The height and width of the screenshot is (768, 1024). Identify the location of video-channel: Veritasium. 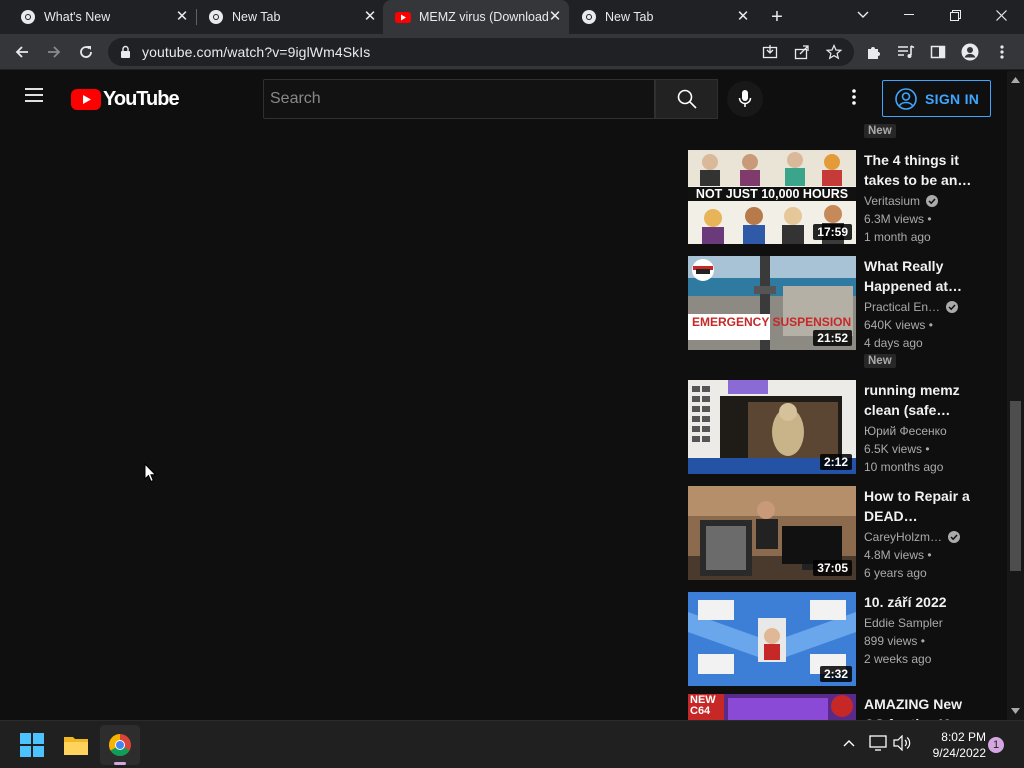
(901, 201).